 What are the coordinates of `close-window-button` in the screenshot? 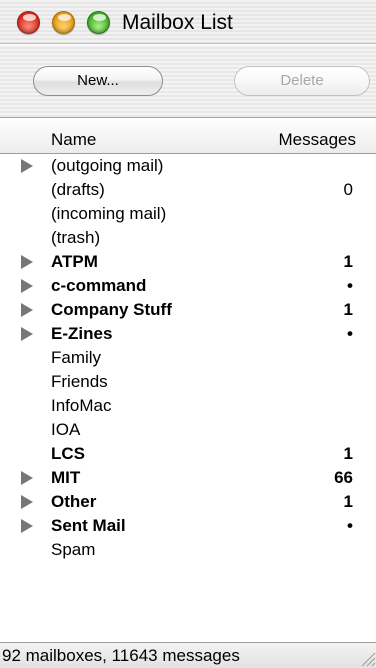 It's located at (28, 22).